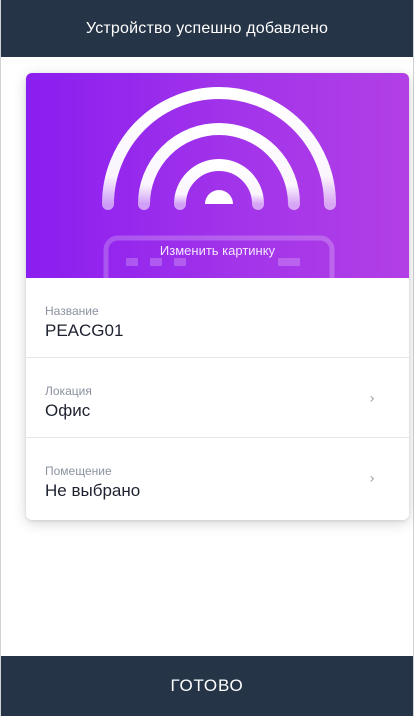  Describe the element at coordinates (217, 398) in the screenshot. I see `location-field: Локация Офис ›` at that location.